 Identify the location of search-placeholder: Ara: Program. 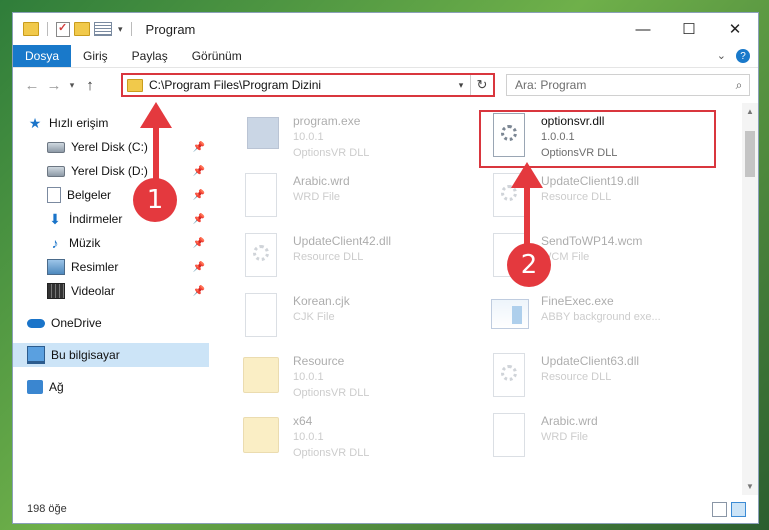
(622, 85).